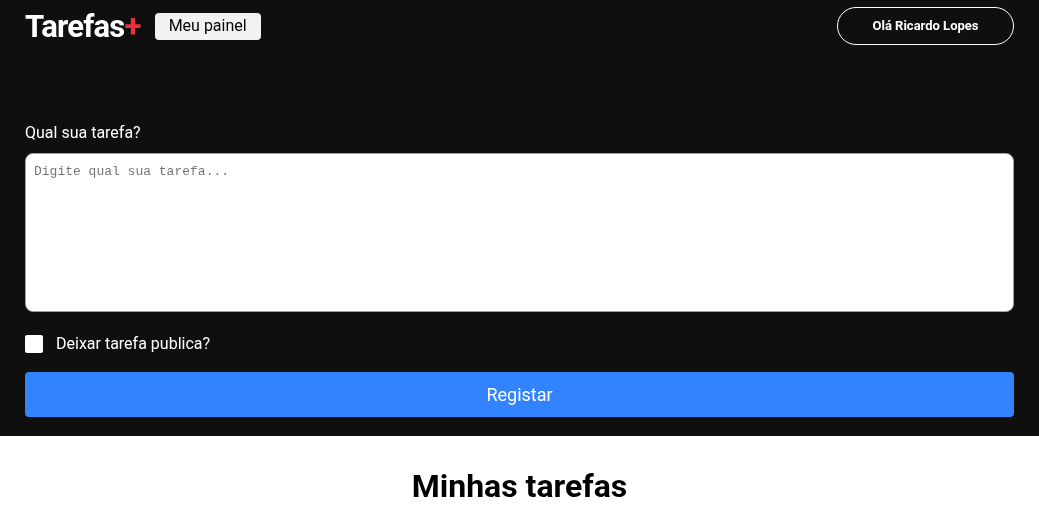 Image resolution: width=1039 pixels, height=519 pixels. Describe the element at coordinates (34, 344) in the screenshot. I see `checkbox` at that location.